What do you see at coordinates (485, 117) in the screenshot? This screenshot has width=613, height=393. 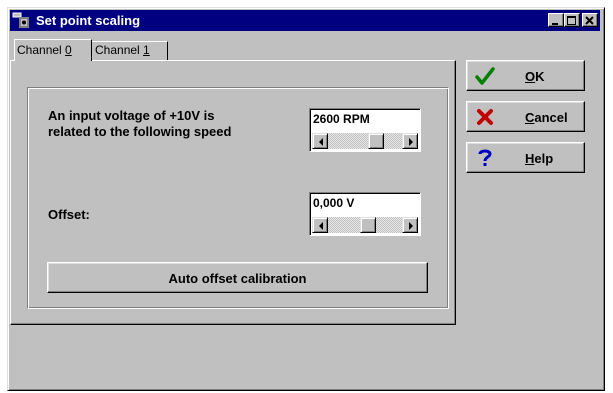 I see `x-icon` at bounding box center [485, 117].